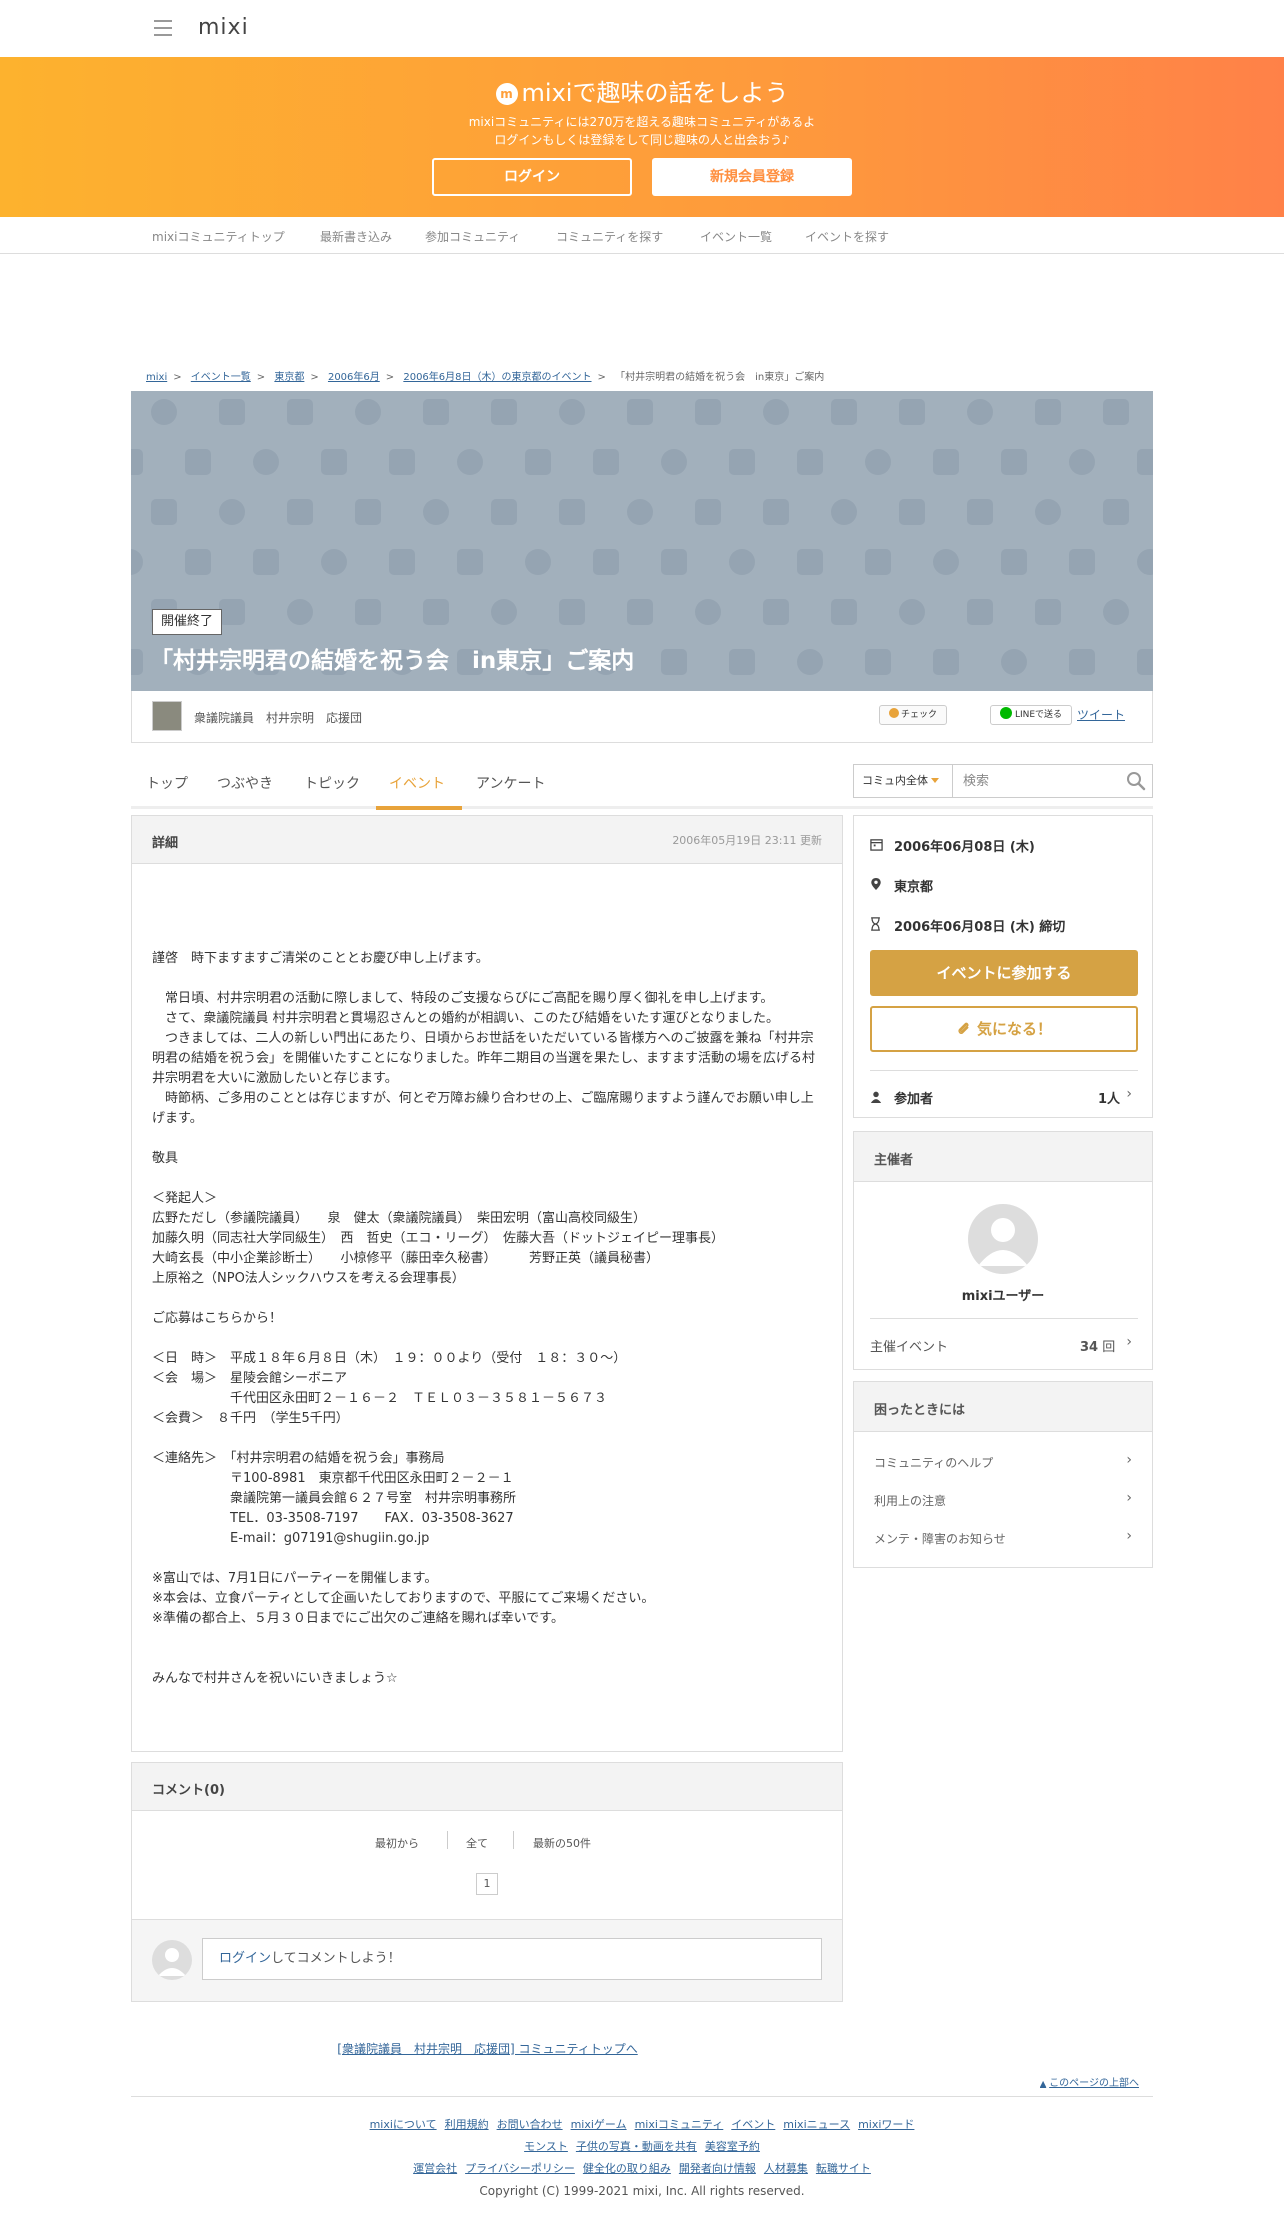 The height and width of the screenshot is (2220, 1284). I want to click on footer-link: 美容室予約, so click(732, 2146).